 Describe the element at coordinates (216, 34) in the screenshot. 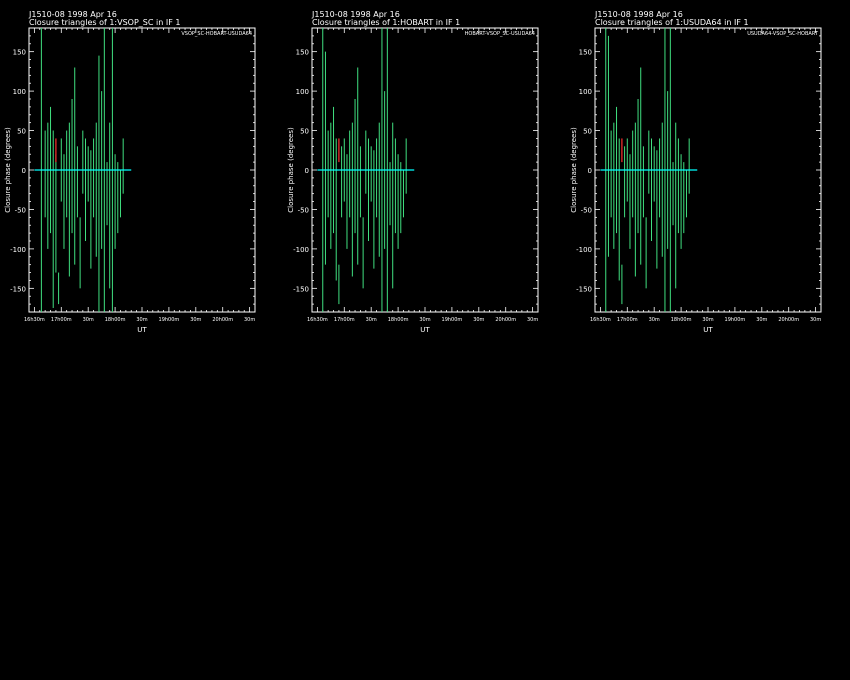

I see `triangle-label: VSOP_SC-HOBART-USUDA64` at that location.